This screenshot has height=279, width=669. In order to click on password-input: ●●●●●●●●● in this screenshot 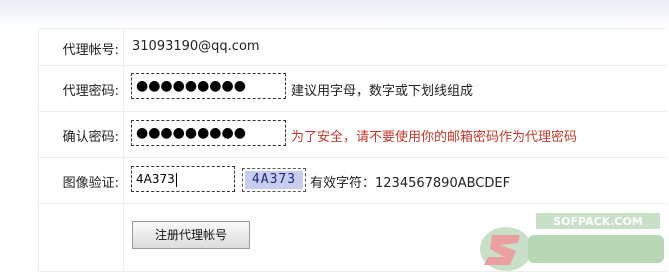, I will do `click(208, 86)`.